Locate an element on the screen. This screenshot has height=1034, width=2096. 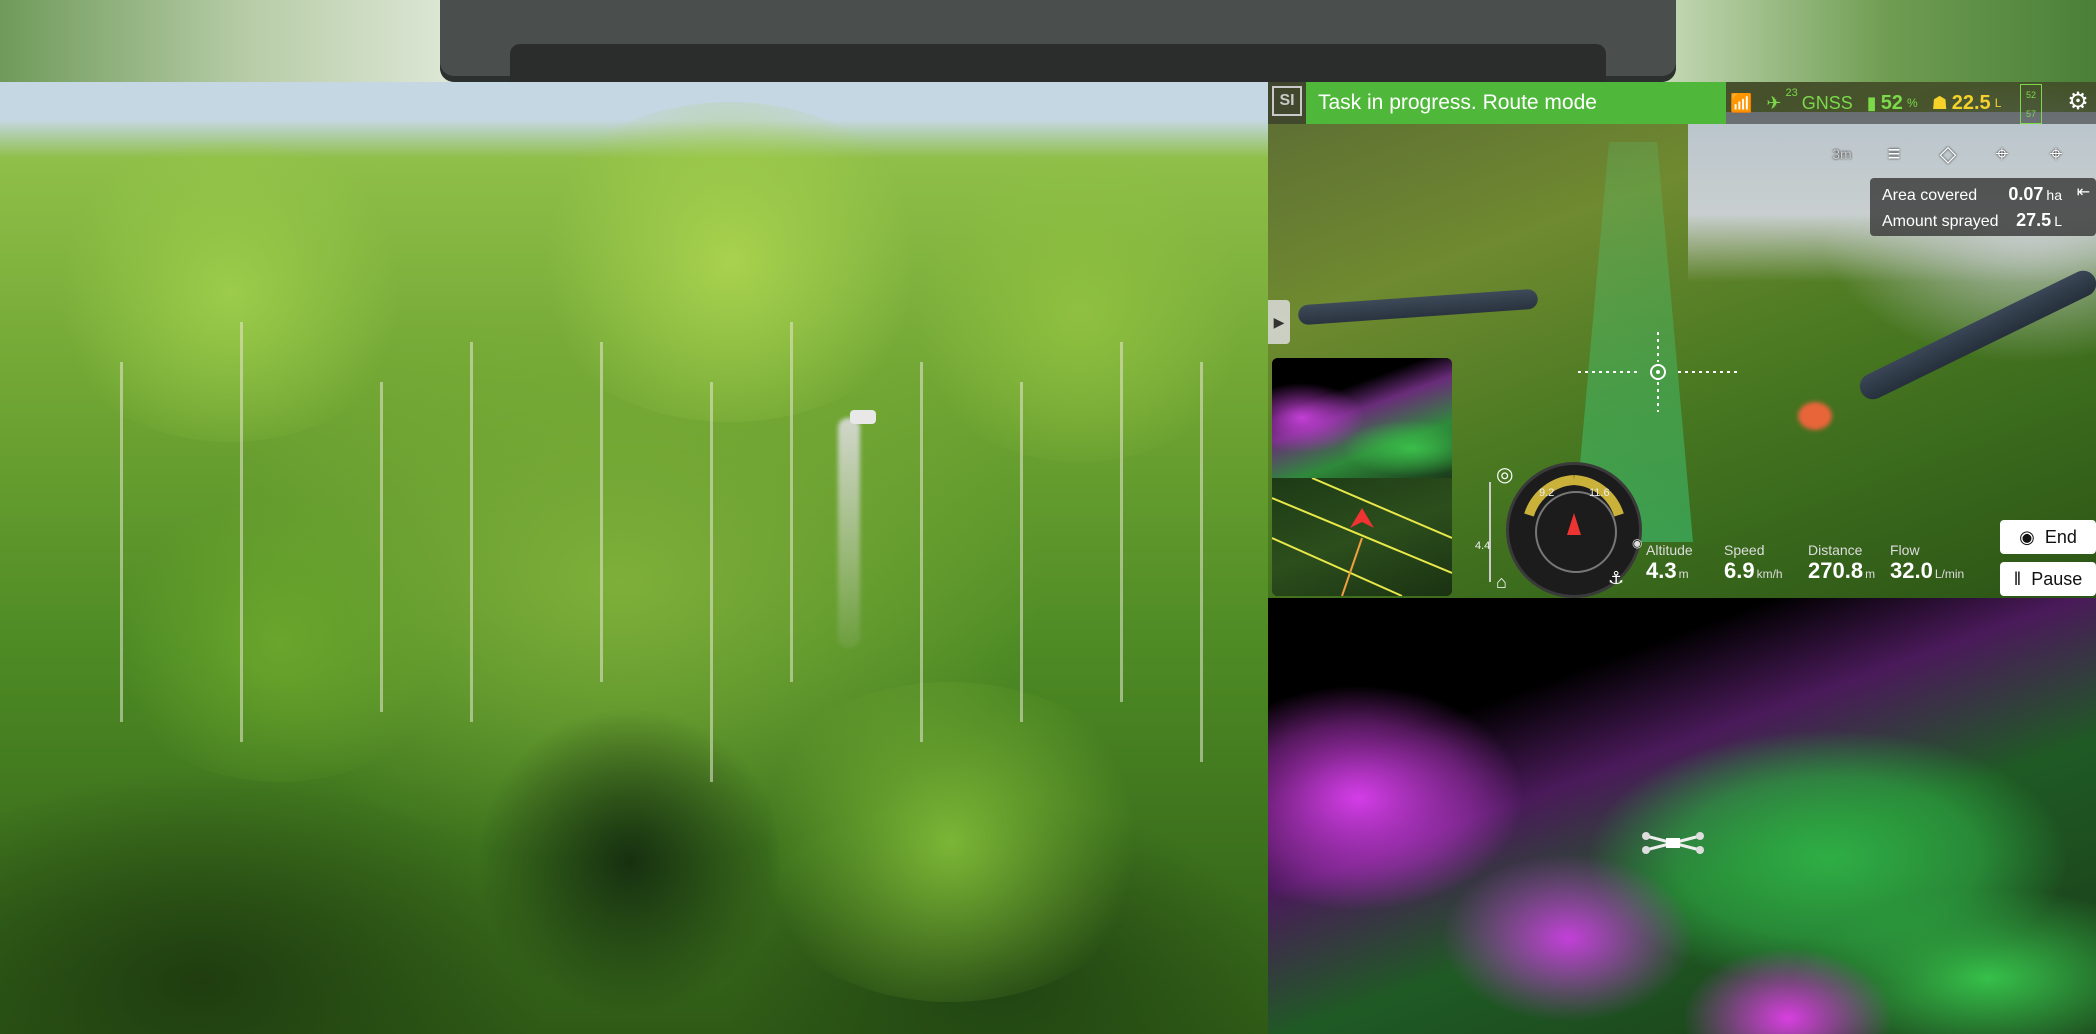
landing-icon: ⚓ is located at coordinates (1616, 578).